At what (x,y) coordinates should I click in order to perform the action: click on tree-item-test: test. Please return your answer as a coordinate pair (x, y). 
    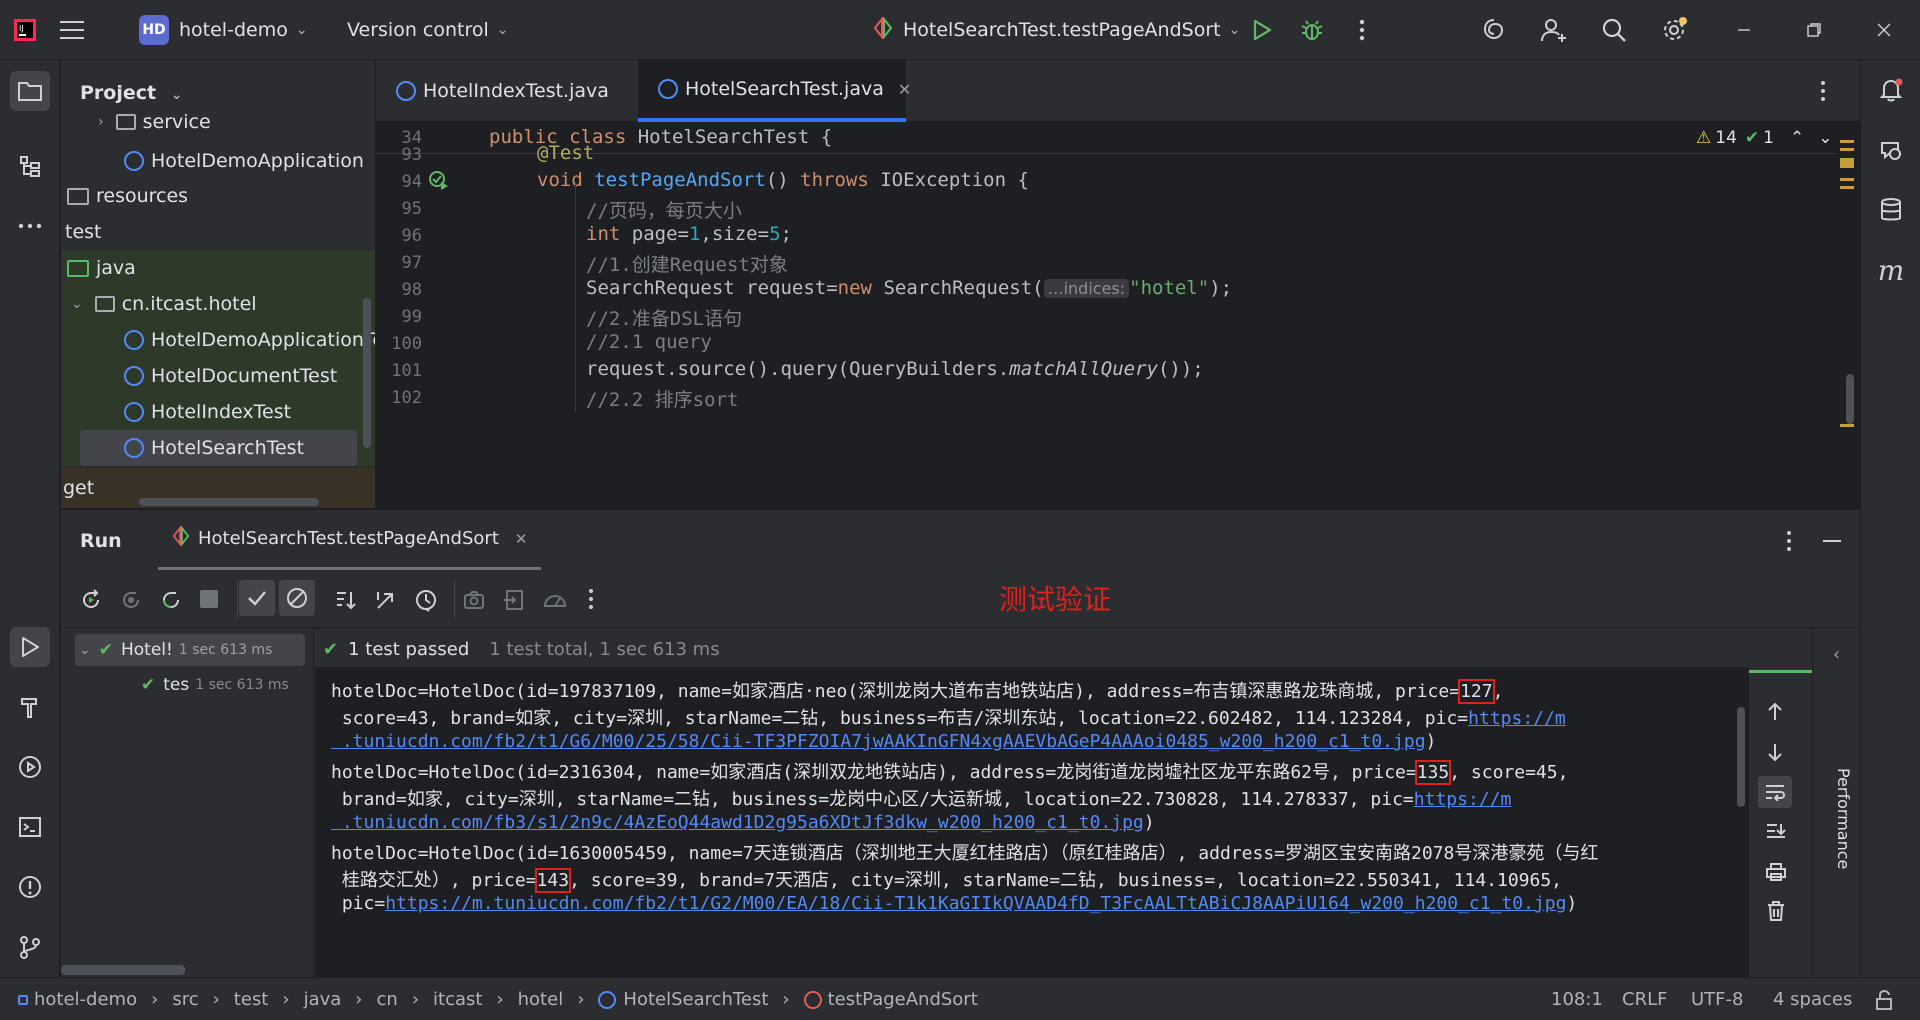
    Looking at the image, I should click on (218, 232).